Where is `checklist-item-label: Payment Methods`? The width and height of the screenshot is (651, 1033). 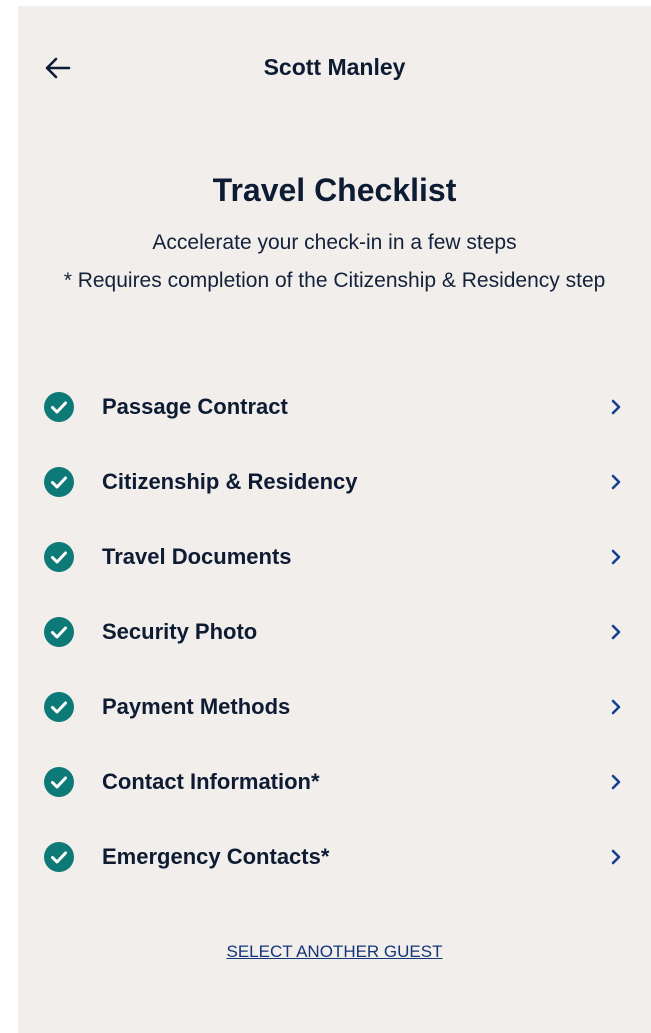 checklist-item-label: Payment Methods is located at coordinates (196, 706).